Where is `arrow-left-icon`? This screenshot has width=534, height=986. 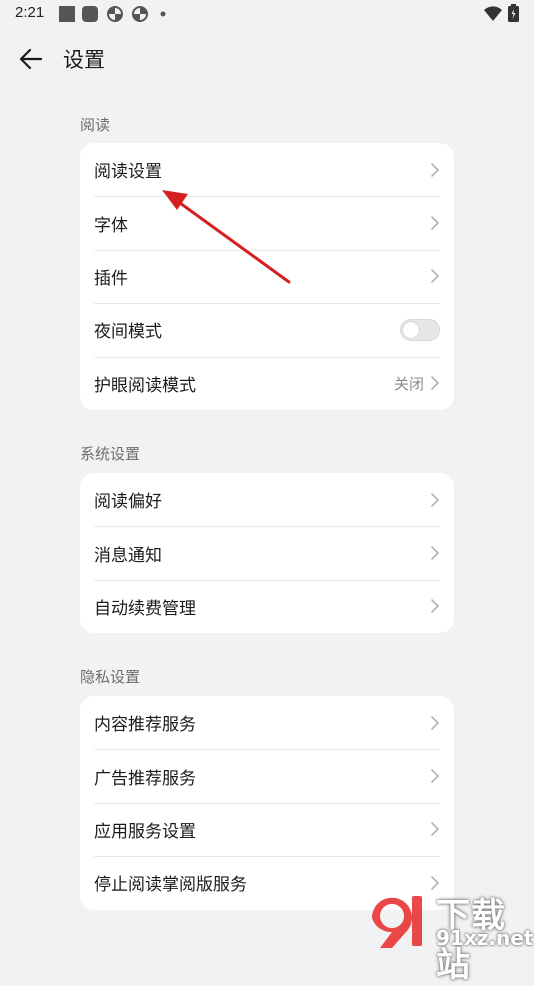 arrow-left-icon is located at coordinates (31, 59).